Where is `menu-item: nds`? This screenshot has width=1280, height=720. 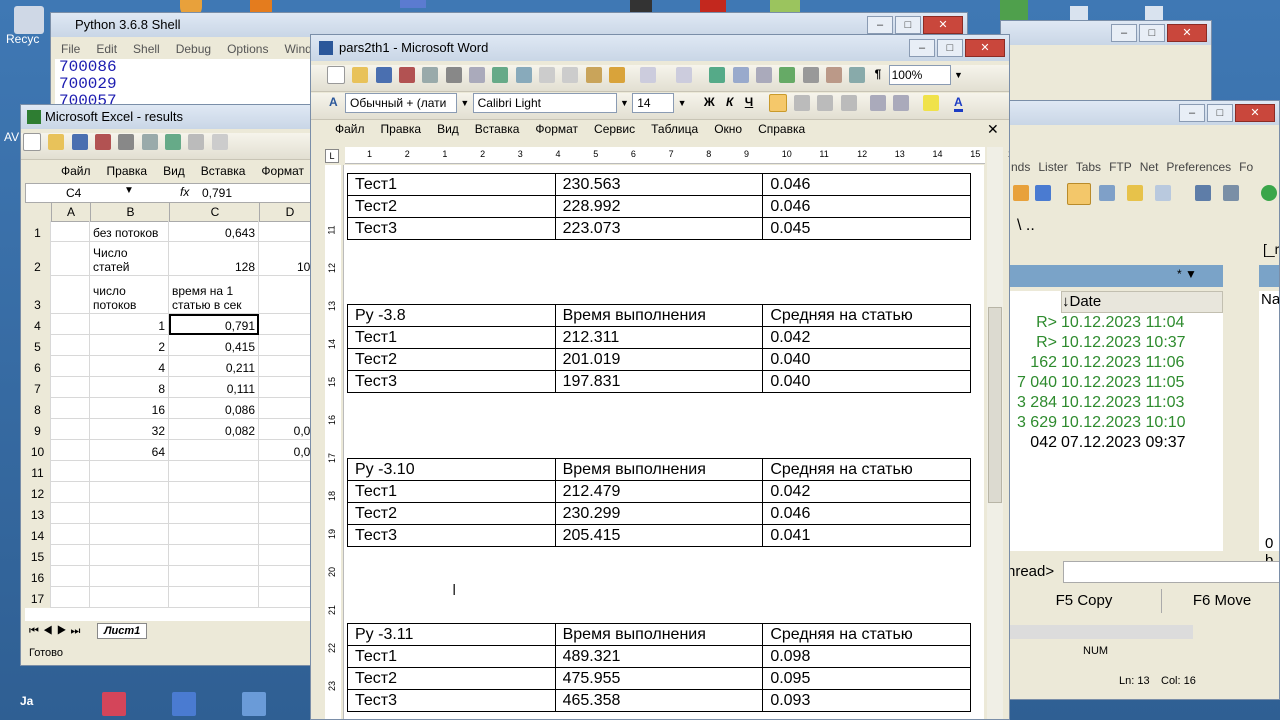 menu-item: nds is located at coordinates (1020, 167).